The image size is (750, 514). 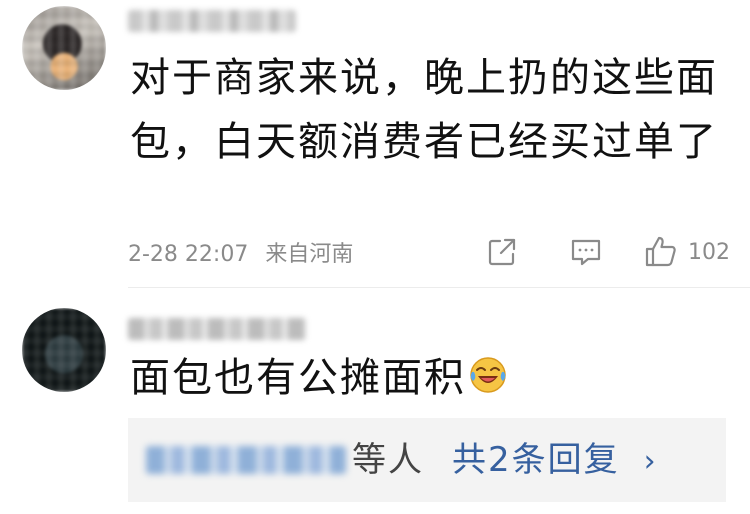 What do you see at coordinates (388, 460) in the screenshot?
I see `replies-suffix: 等人` at bounding box center [388, 460].